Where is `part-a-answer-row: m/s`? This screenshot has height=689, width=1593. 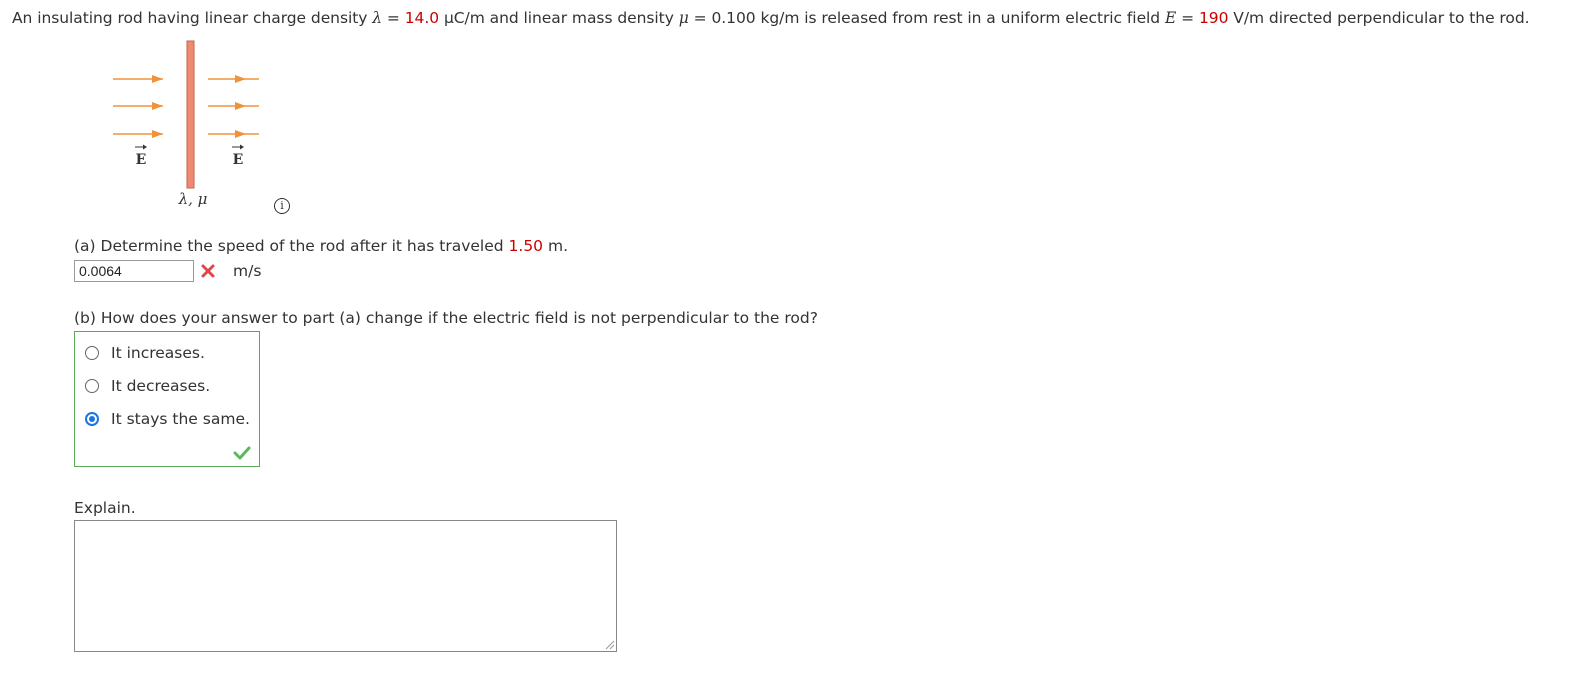 part-a-answer-row: m/s is located at coordinates (167, 271).